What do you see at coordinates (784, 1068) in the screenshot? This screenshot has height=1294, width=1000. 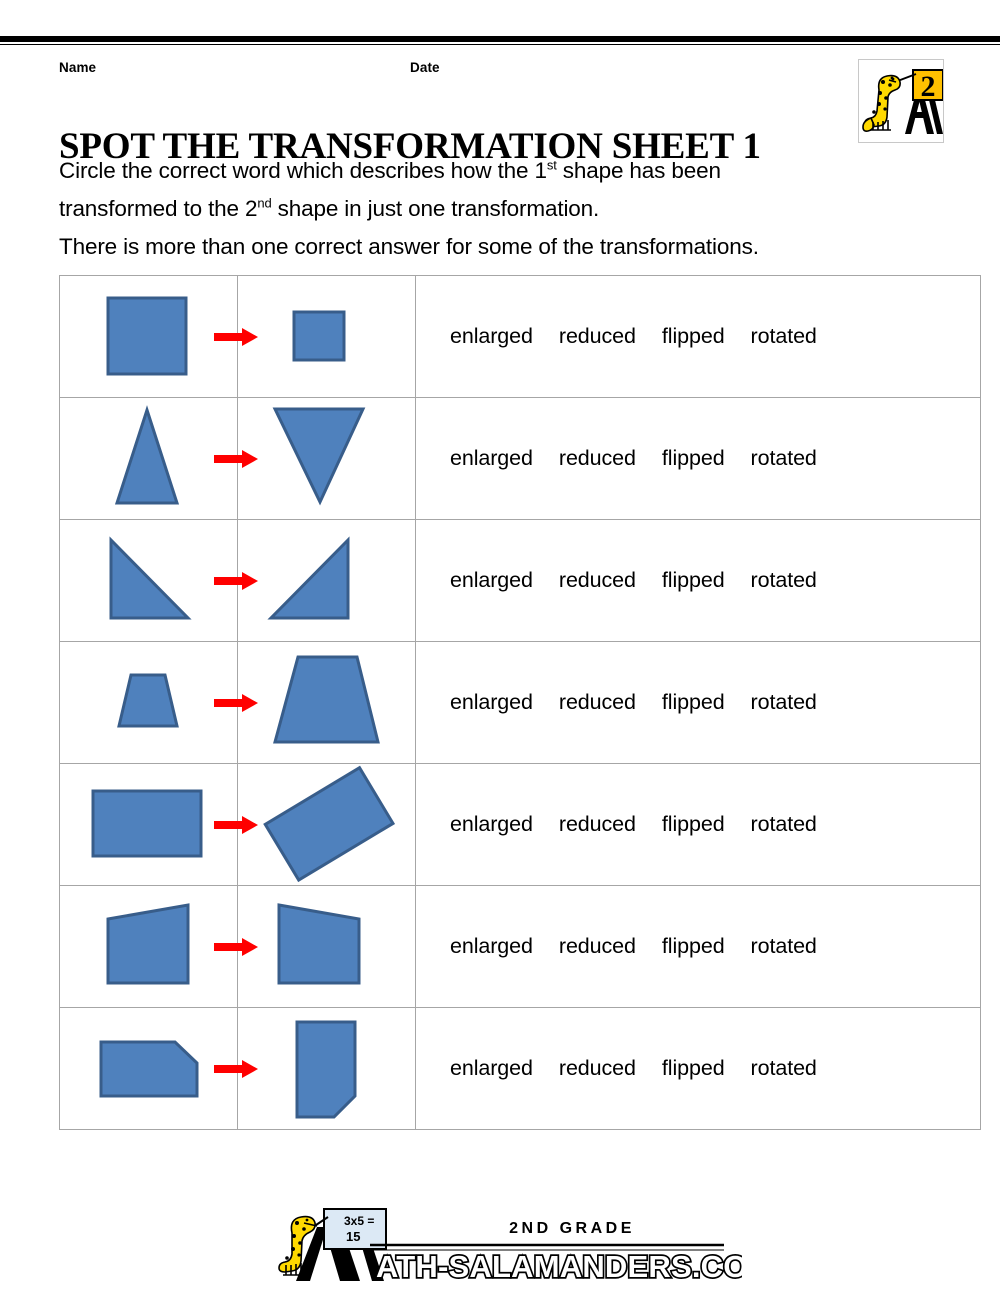 I see `row-7-option-rotated: rotated` at bounding box center [784, 1068].